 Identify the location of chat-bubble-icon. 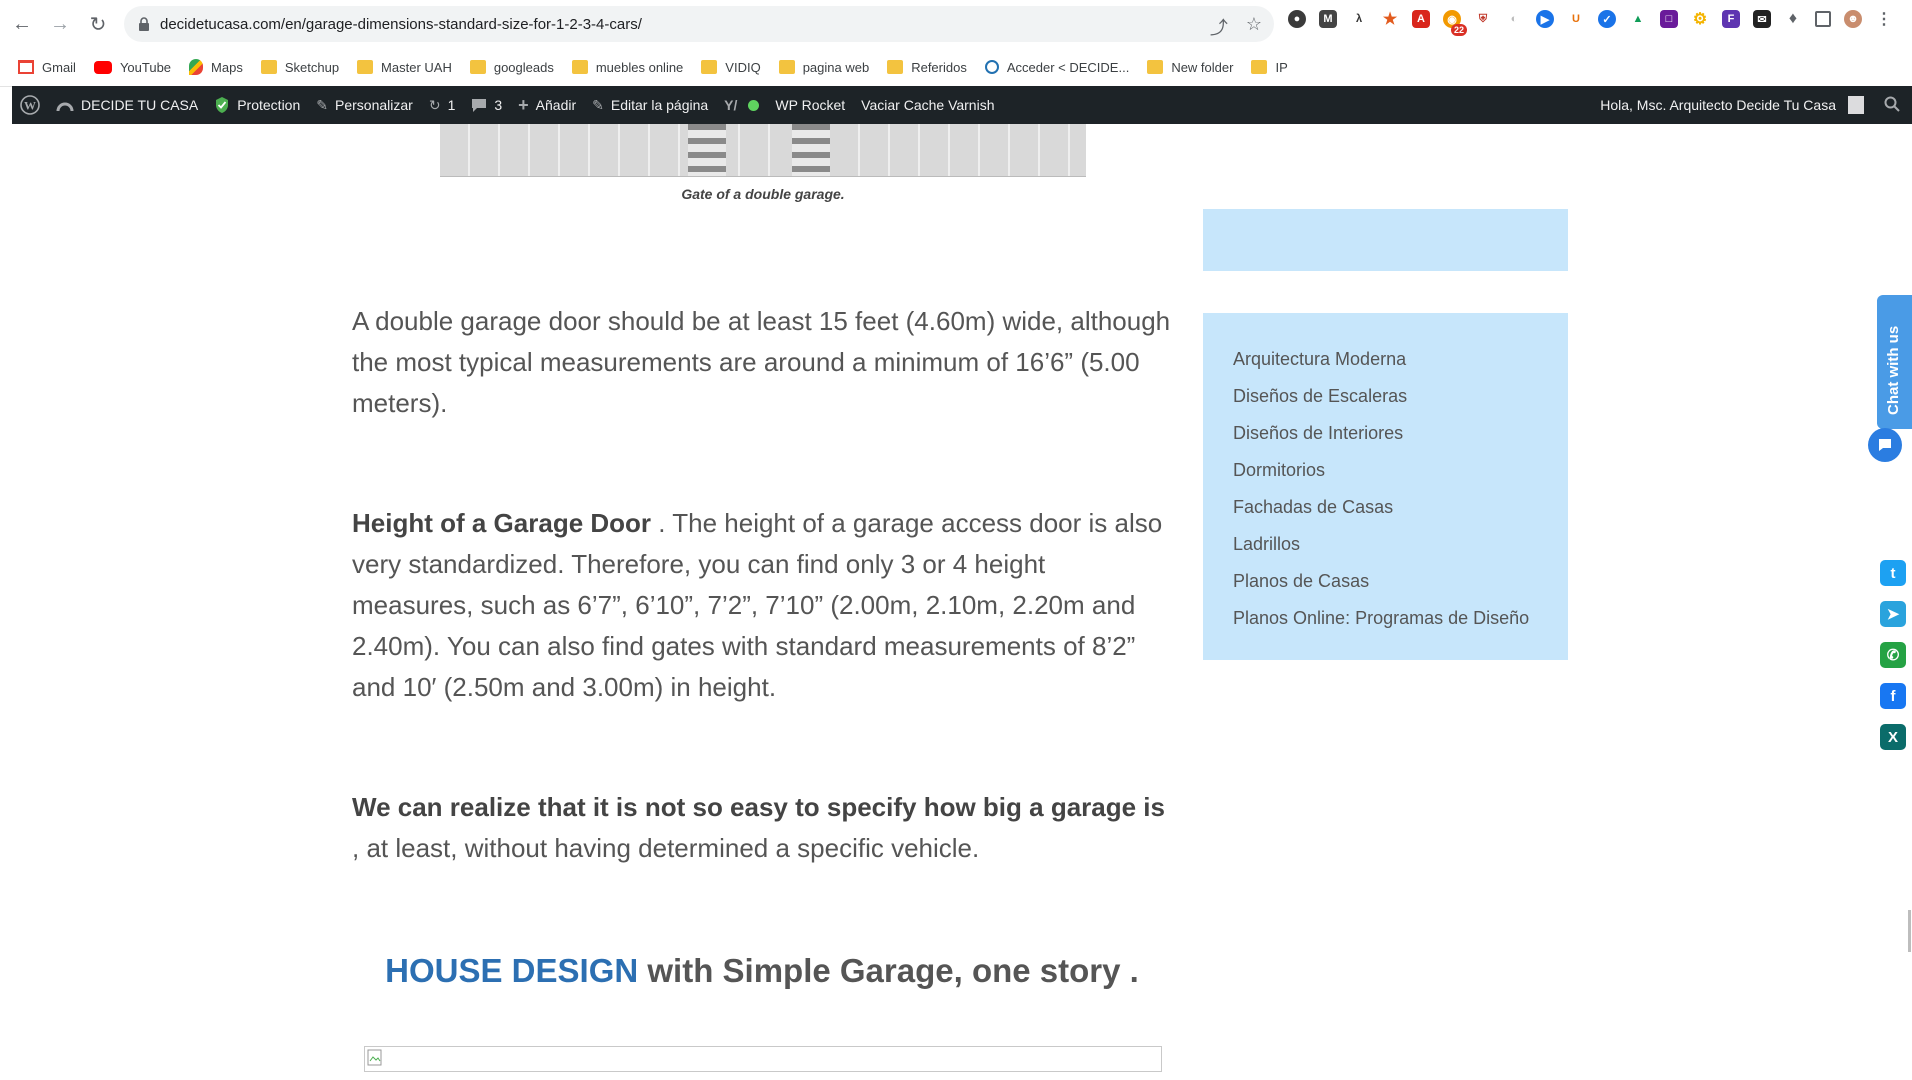
(1885, 445).